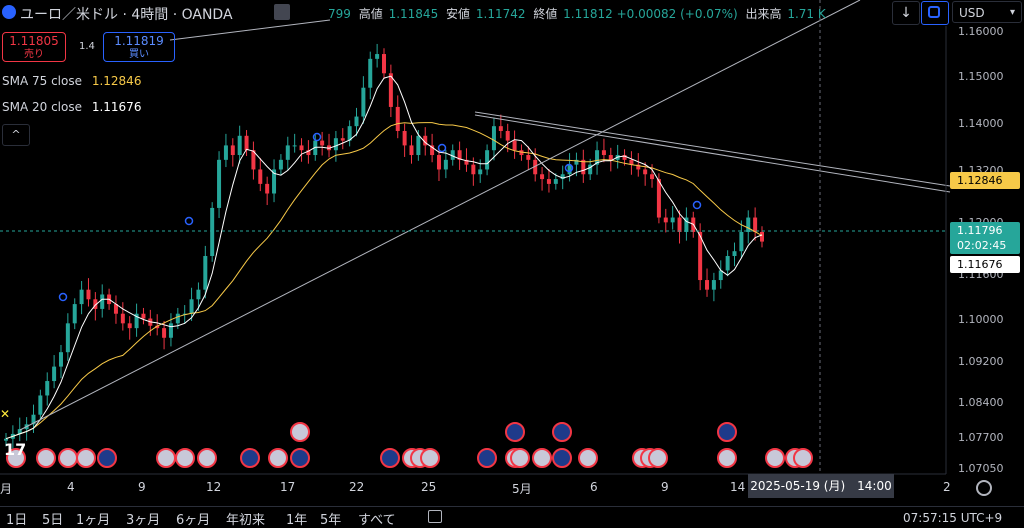 This screenshot has width=1024, height=528. Describe the element at coordinates (116, 107) in the screenshot. I see `indicator-sma20-value: 1.11676` at that location.